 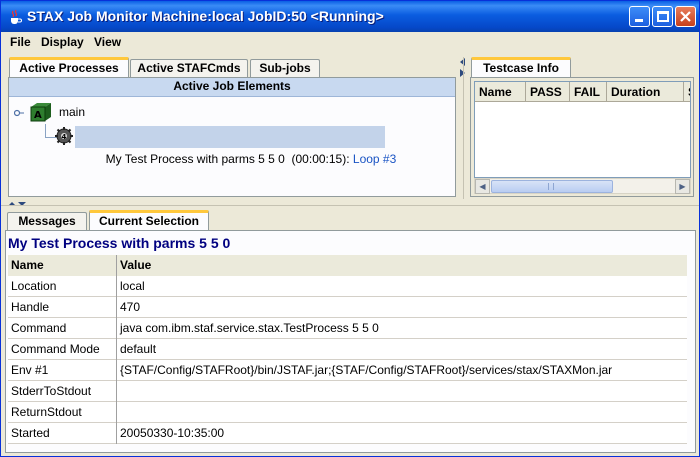 I want to click on tree-expand-handle-icon, so click(x=19, y=113).